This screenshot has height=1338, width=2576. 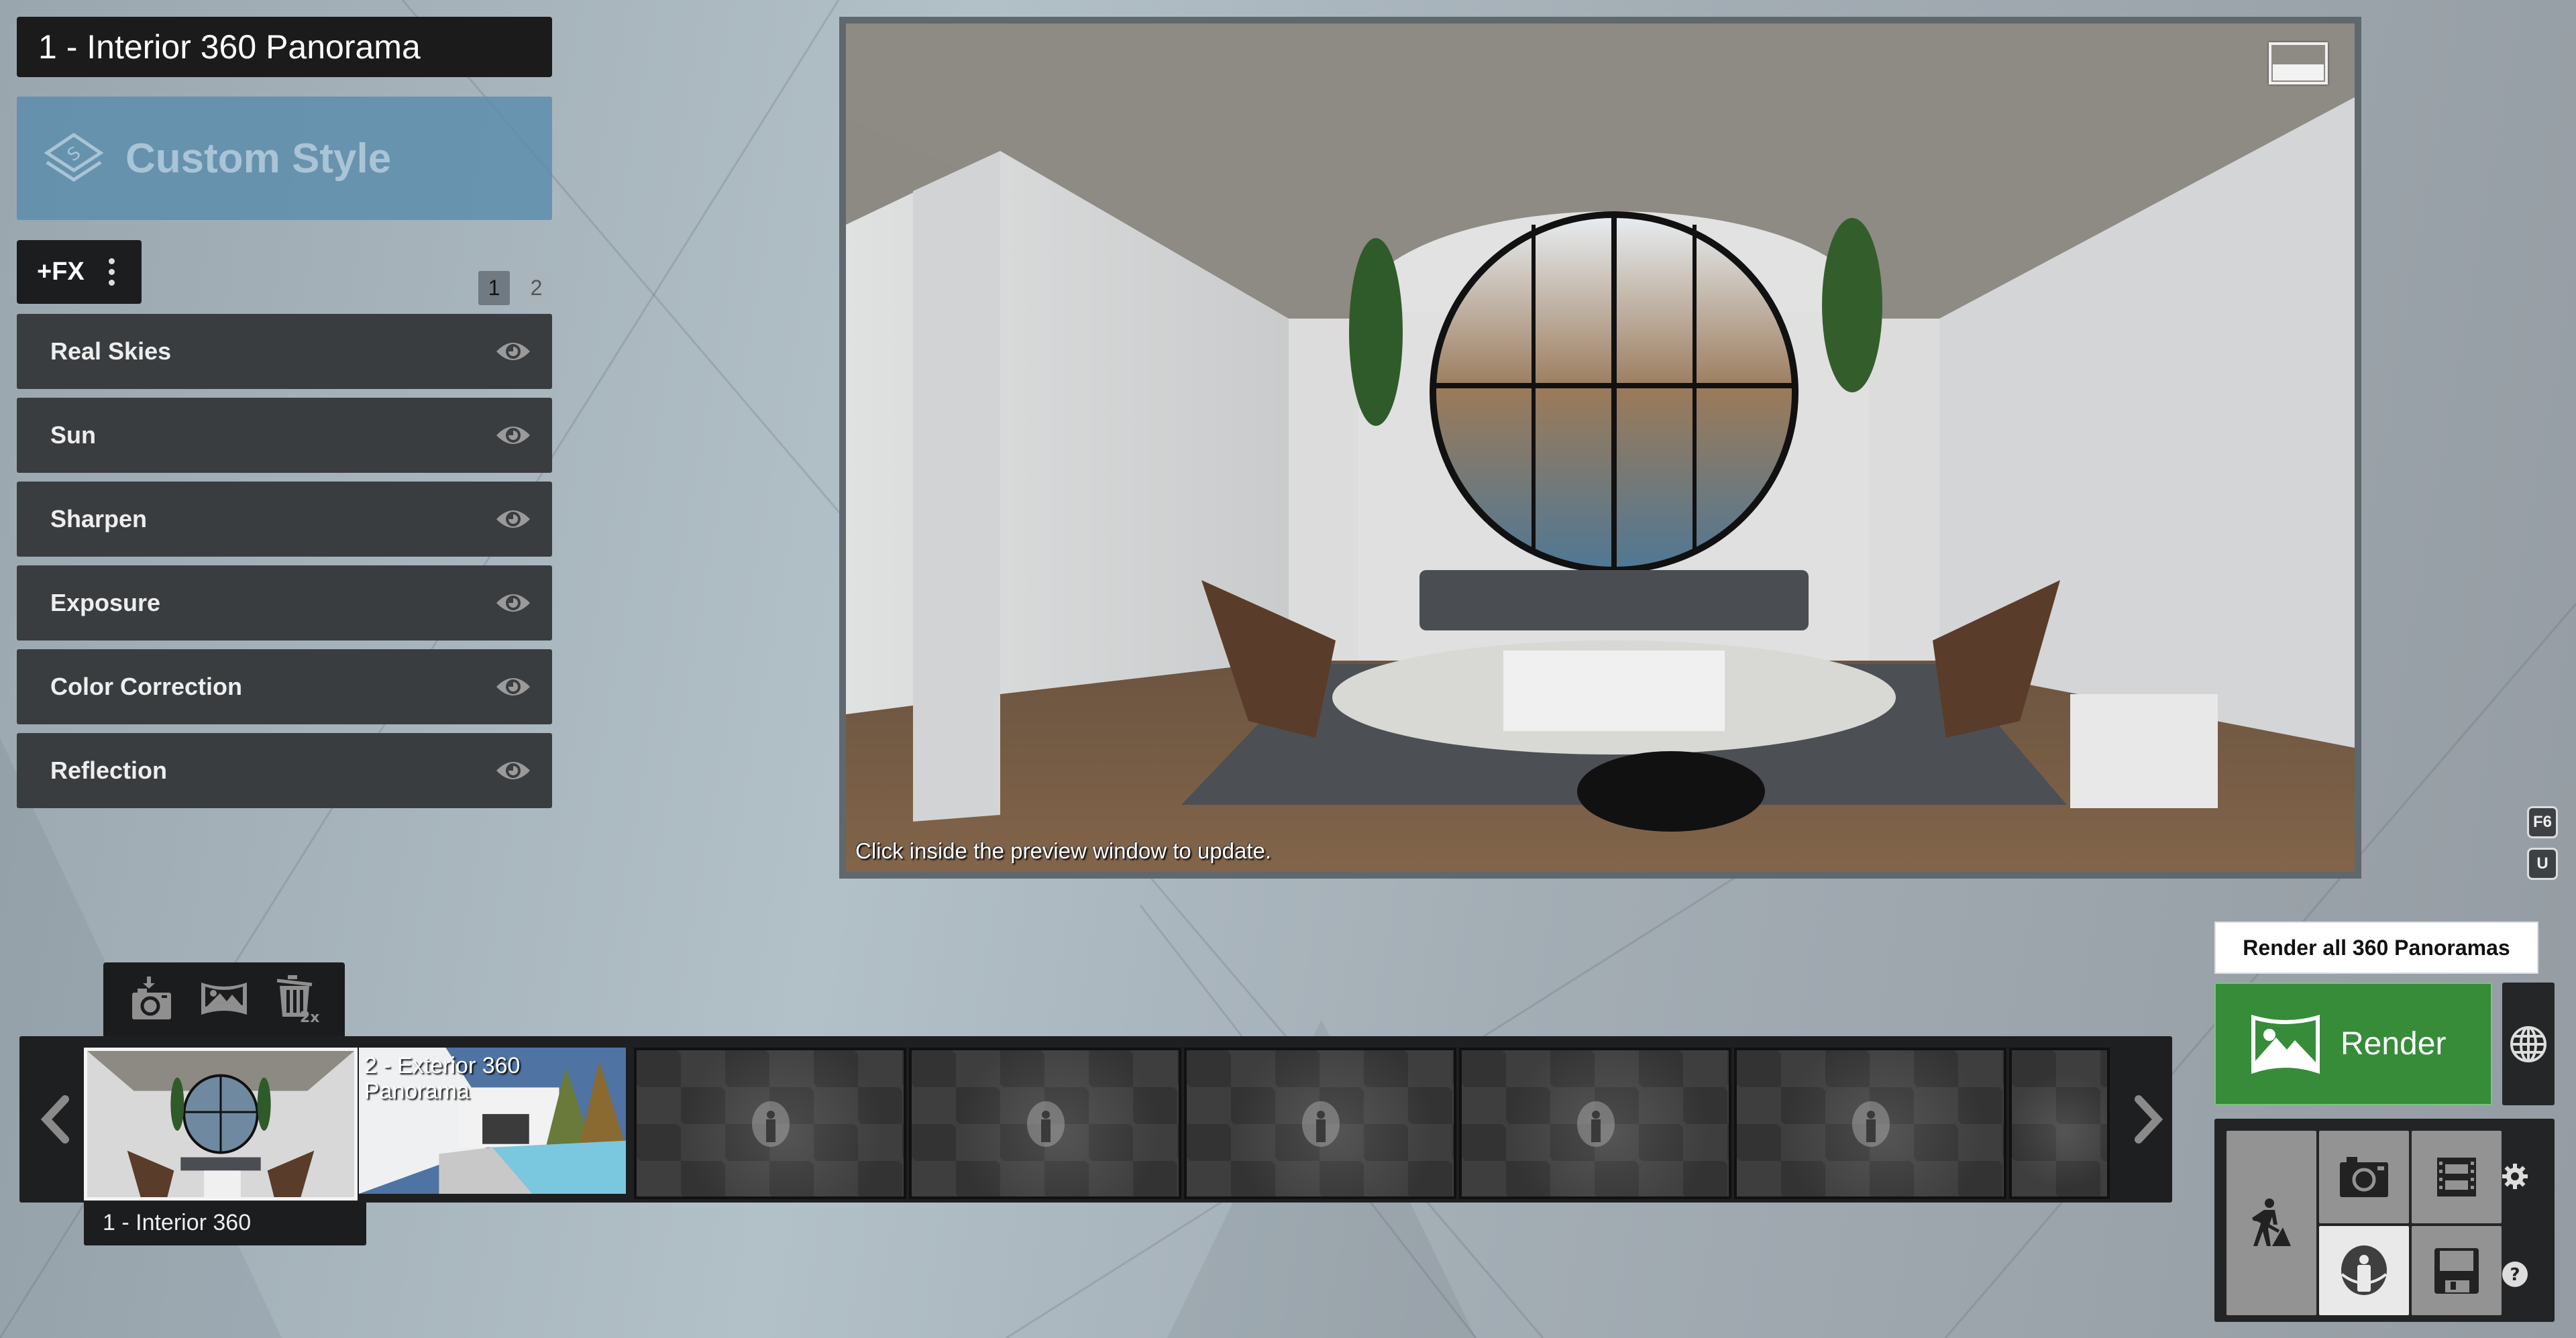 I want to click on help-icon: ?, so click(x=2515, y=1274).